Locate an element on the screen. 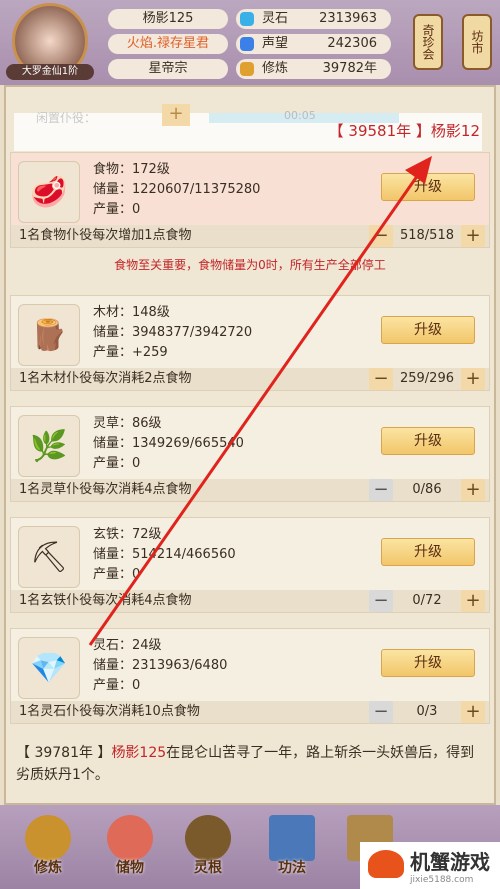 This screenshot has height=889, width=500. watermark: 机蟹游戏 jixie5188.com is located at coordinates (430, 865).